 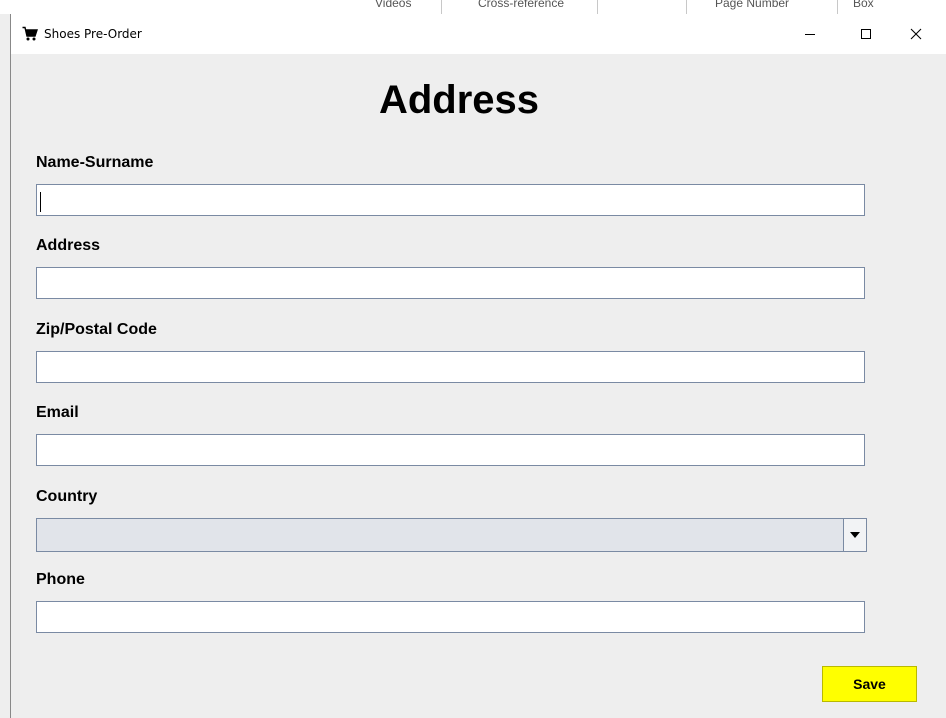 I want to click on text-caret, so click(x=40, y=202).